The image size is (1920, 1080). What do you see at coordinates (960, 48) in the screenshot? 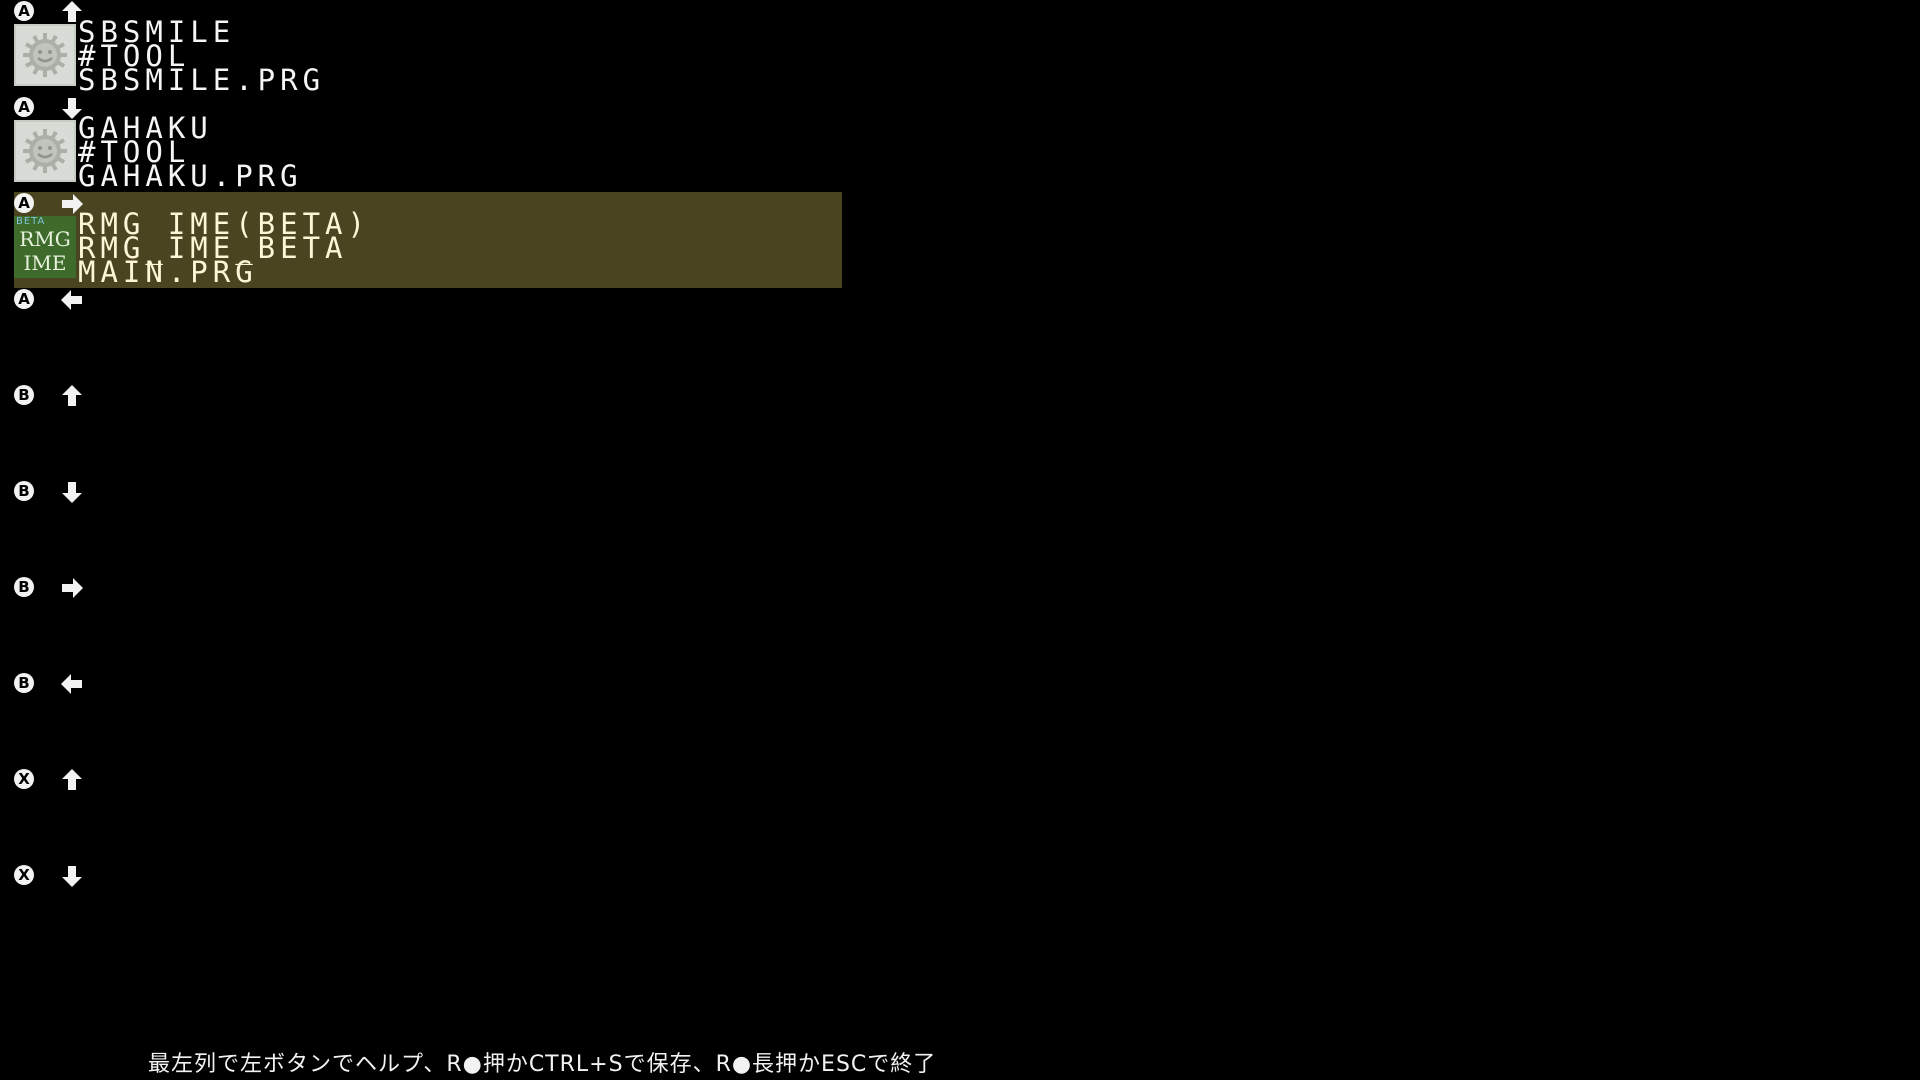
I see `slot-row: A SBSMILE #TOOL SBSMILE.PRG` at bounding box center [960, 48].